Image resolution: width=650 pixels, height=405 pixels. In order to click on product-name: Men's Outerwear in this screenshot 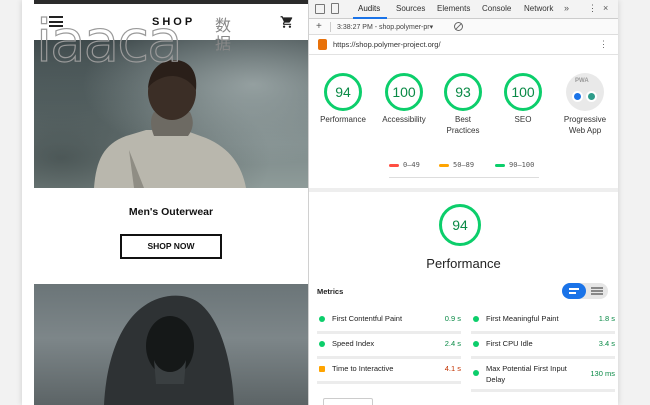, I will do `click(171, 212)`.